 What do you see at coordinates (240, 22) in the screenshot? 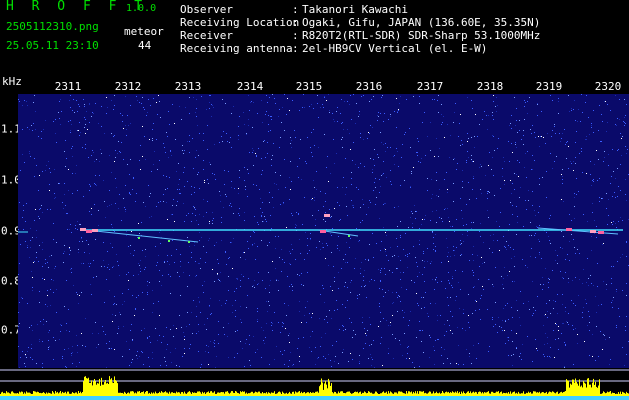
I see `location-label: Receiving Location` at bounding box center [240, 22].